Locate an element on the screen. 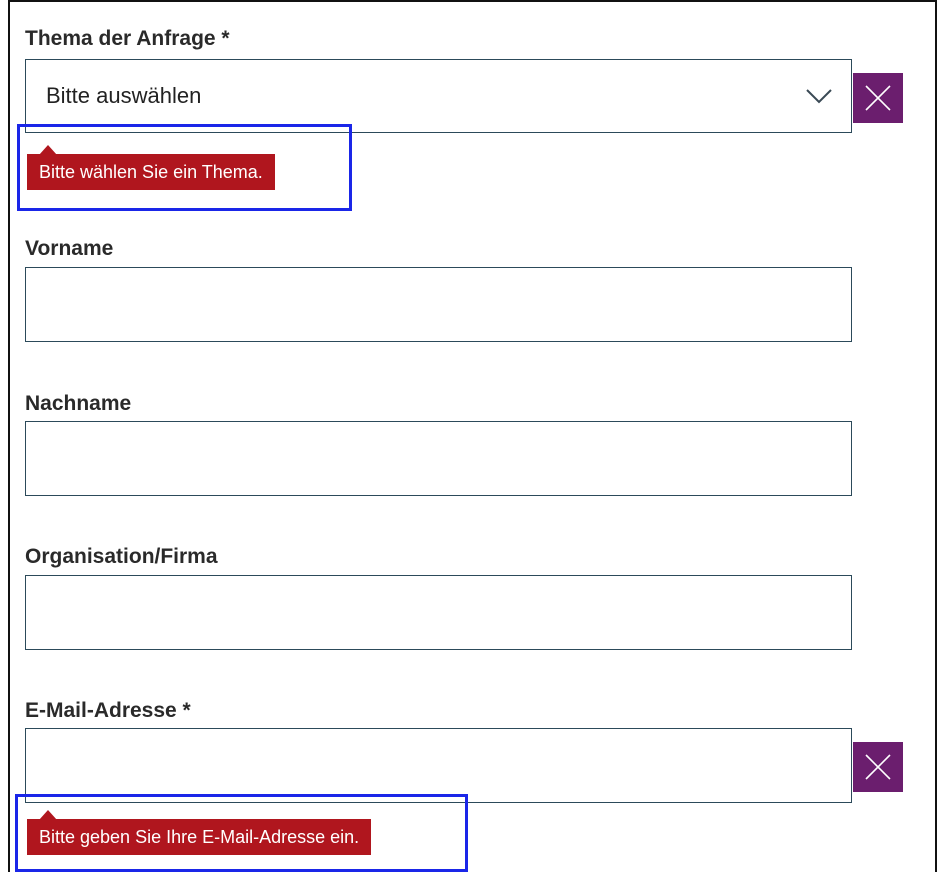  email-input is located at coordinates (438, 765).